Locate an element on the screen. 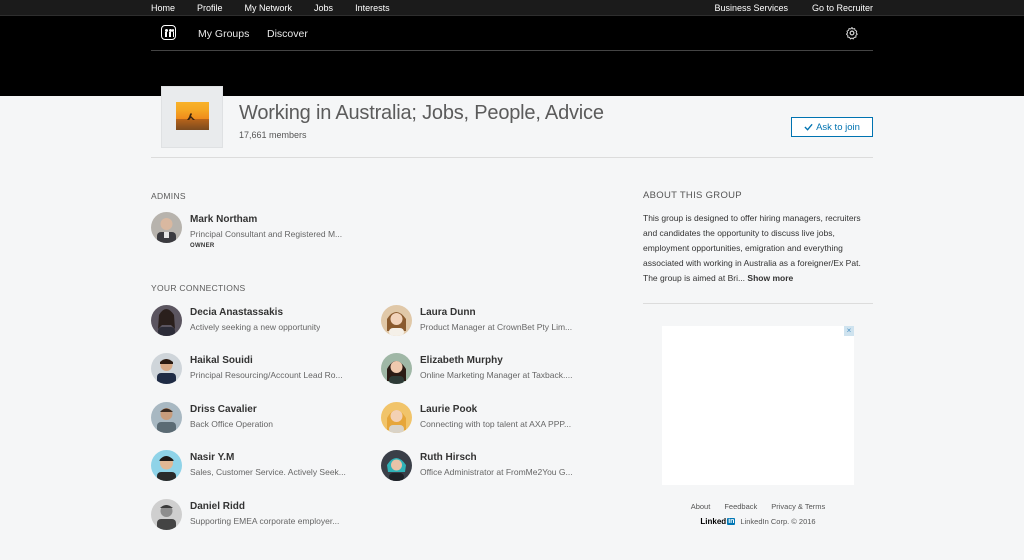 Image resolution: width=1024 pixels, height=560 pixels. footer-copyright: Linked in LinkedIn Corp. © 2016 is located at coordinates (758, 521).